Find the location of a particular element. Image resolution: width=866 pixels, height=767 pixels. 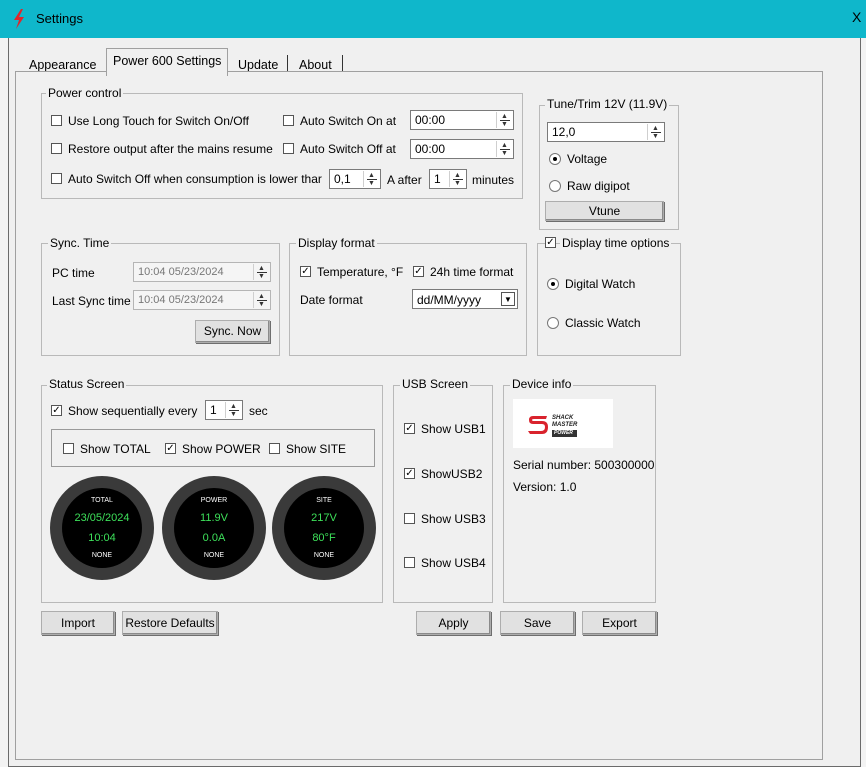

title-bar is located at coordinates (433, 19).